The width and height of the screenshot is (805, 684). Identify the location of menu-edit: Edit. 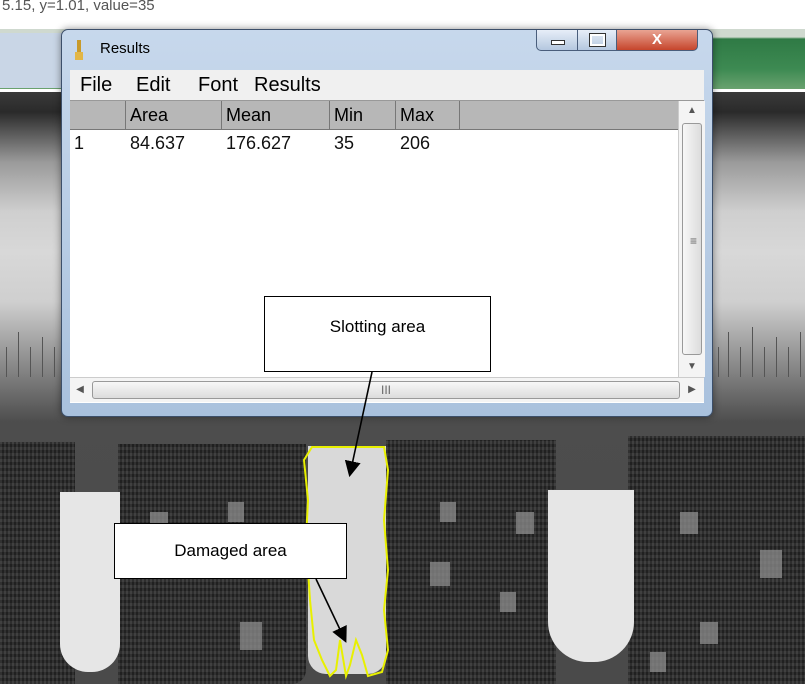
(153, 85).